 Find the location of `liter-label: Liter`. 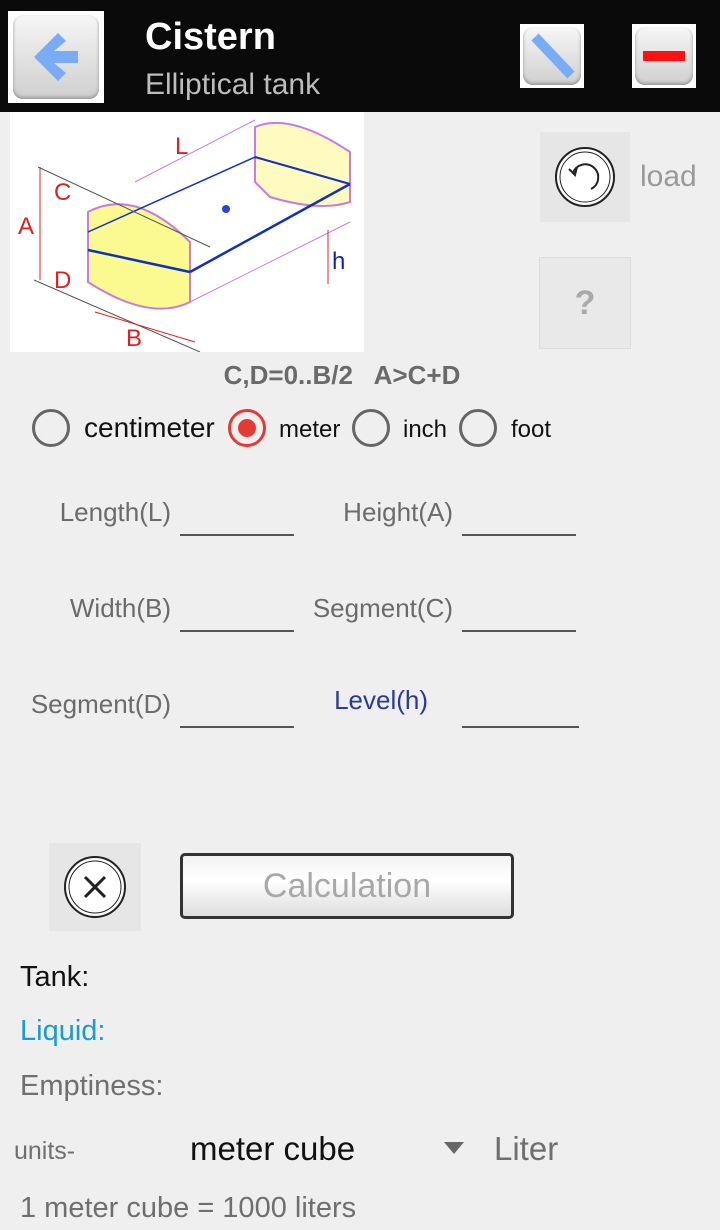

liter-label: Liter is located at coordinates (526, 1149).